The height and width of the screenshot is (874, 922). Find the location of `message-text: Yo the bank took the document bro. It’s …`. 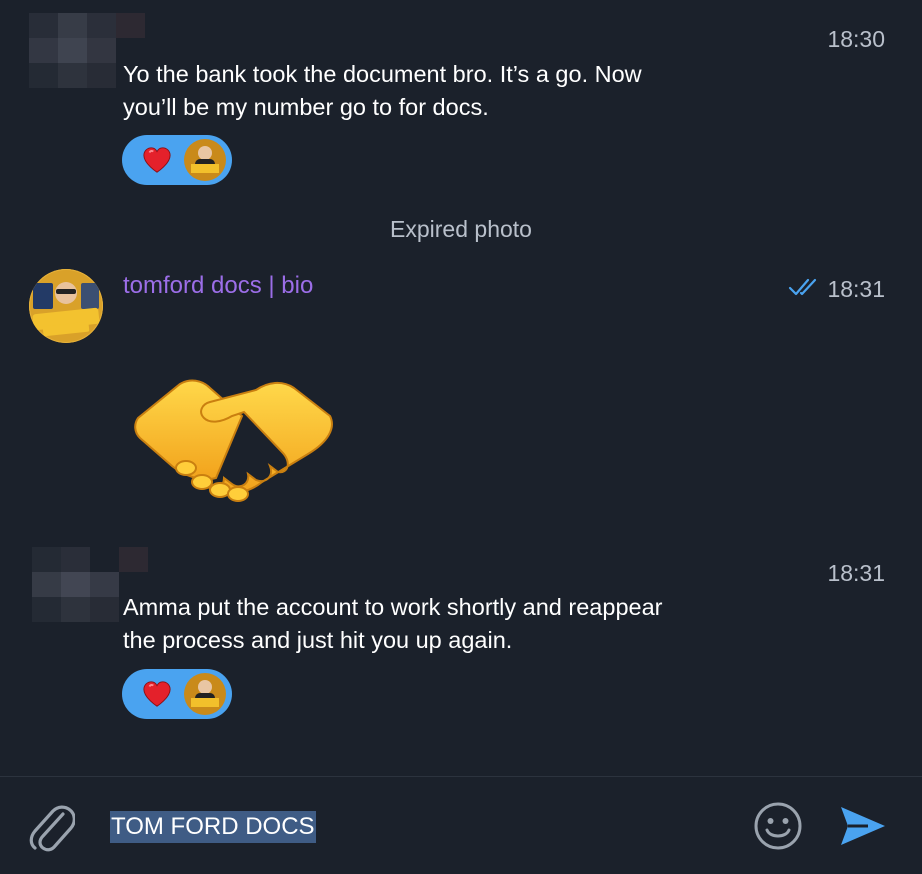

message-text: Yo the bank took the document bro. It’s … is located at coordinates (453, 91).